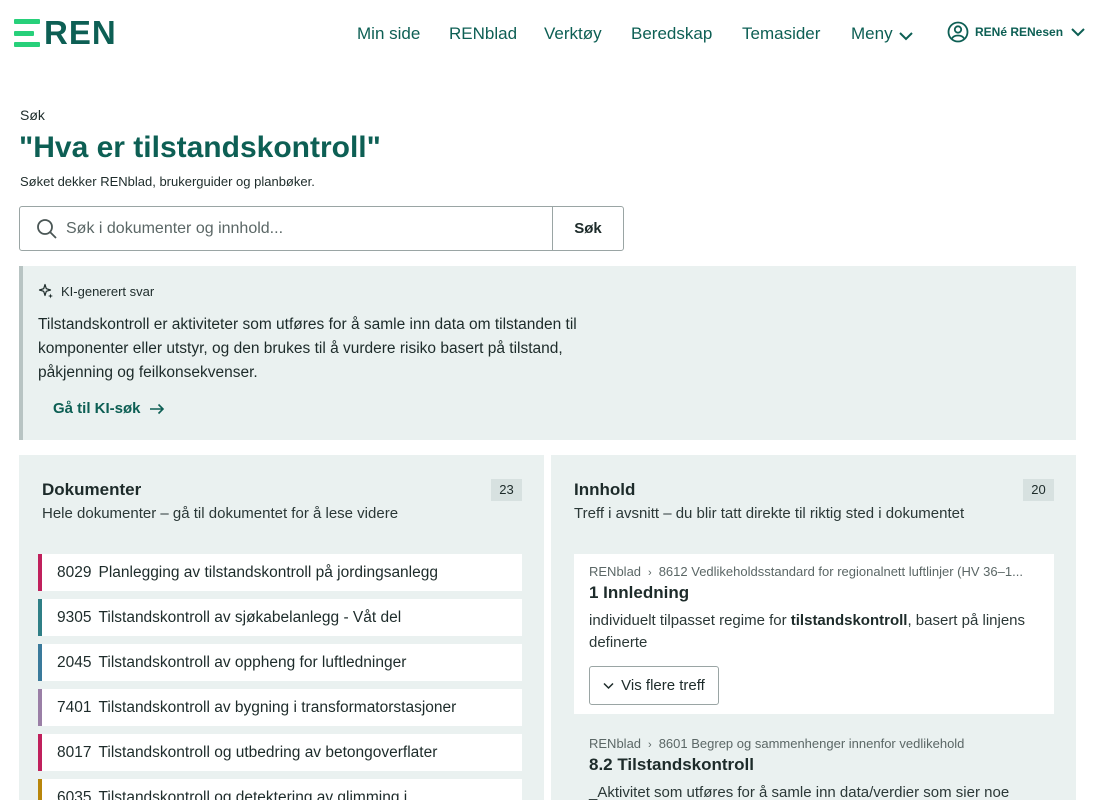  What do you see at coordinates (47, 228) in the screenshot?
I see `search-icon` at bounding box center [47, 228].